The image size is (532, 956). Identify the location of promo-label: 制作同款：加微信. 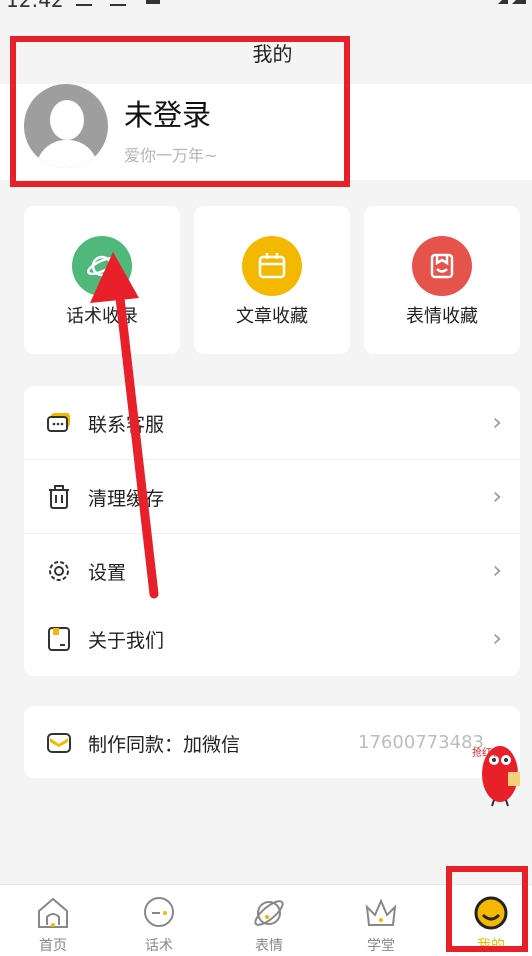
(164, 745).